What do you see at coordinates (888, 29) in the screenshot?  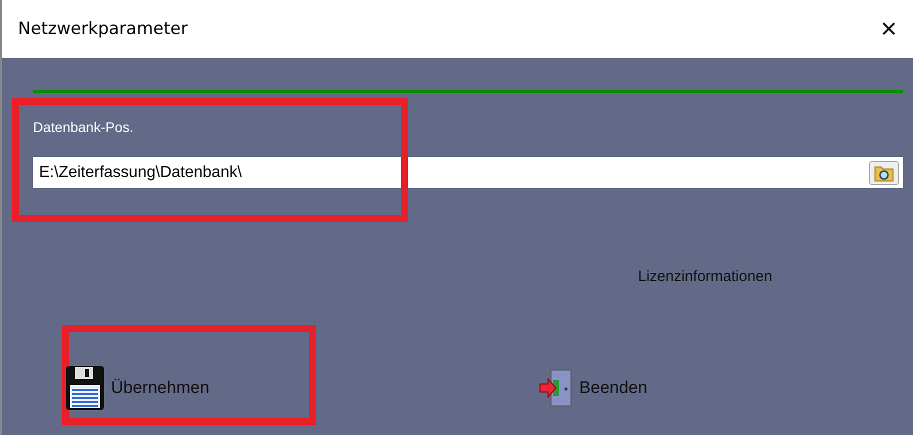 I see `close-button: ×` at bounding box center [888, 29].